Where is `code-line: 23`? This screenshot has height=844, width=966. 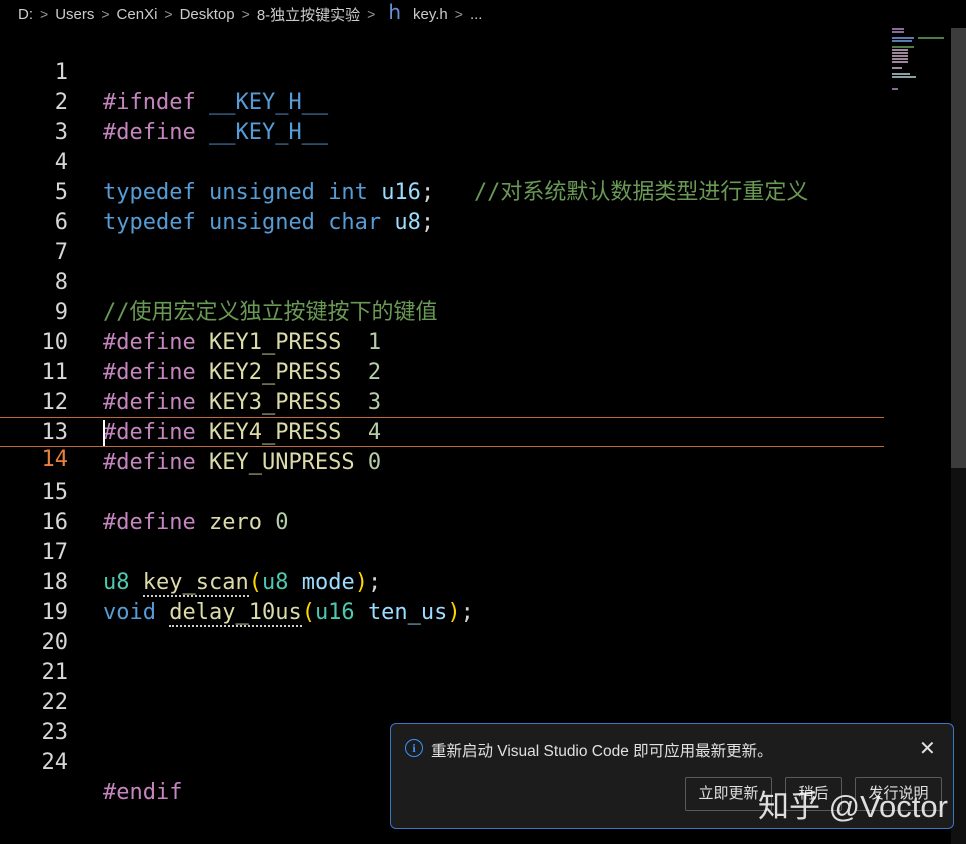 code-line: 23 is located at coordinates (442, 716).